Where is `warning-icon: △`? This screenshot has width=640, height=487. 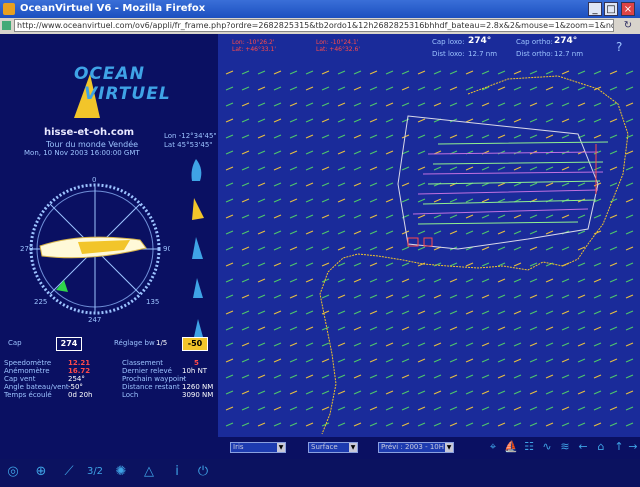 warning-icon: △ is located at coordinates (149, 472).